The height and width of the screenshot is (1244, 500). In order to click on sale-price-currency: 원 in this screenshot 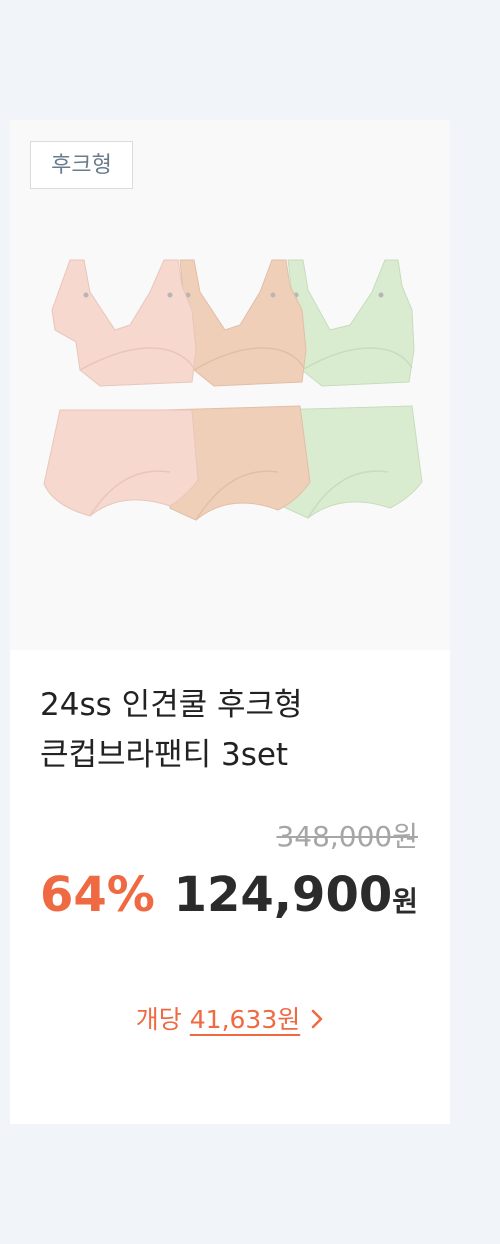, I will do `click(405, 901)`.